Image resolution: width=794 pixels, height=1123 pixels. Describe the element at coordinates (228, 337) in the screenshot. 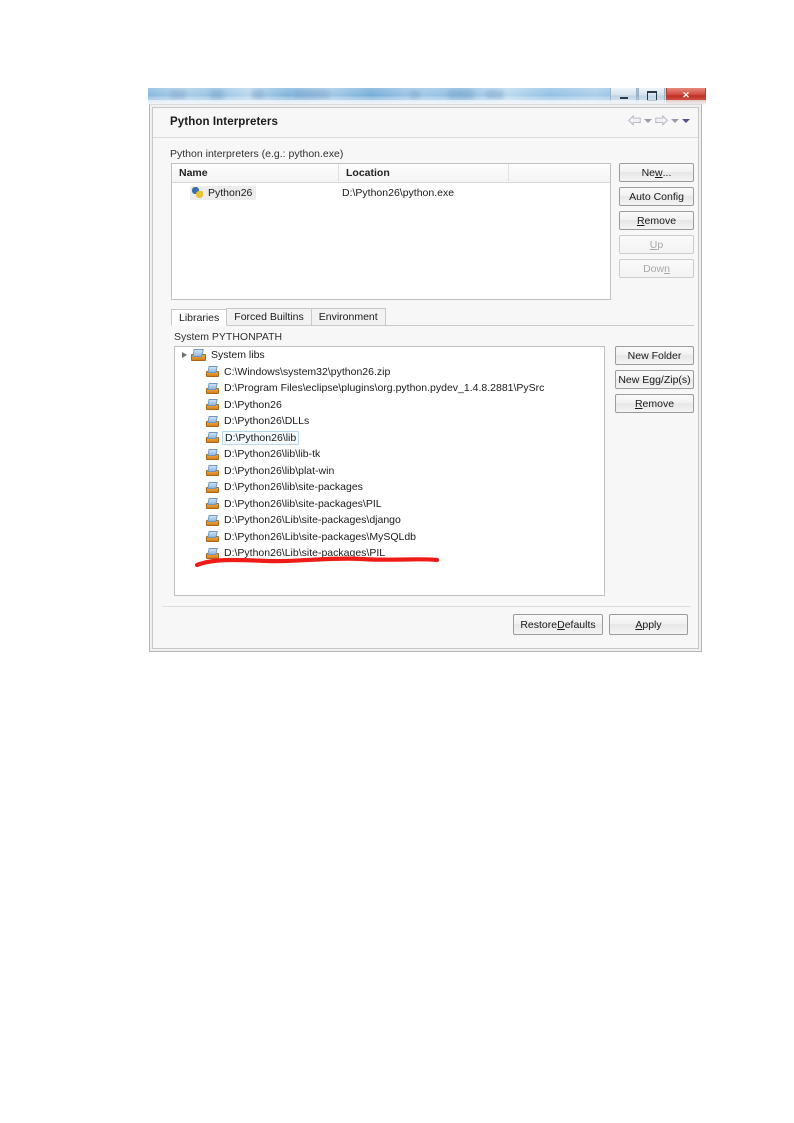

I see `system-pythonpath-label: System PYTHONPATH` at that location.